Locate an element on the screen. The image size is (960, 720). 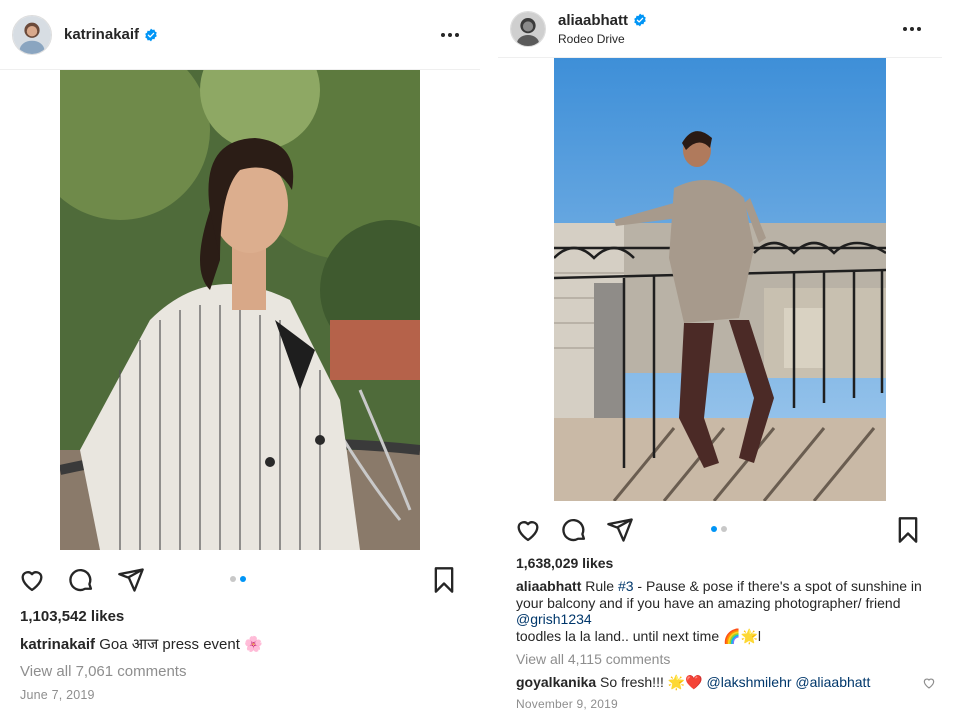
mention-link: @grish1234 is located at coordinates (554, 619).